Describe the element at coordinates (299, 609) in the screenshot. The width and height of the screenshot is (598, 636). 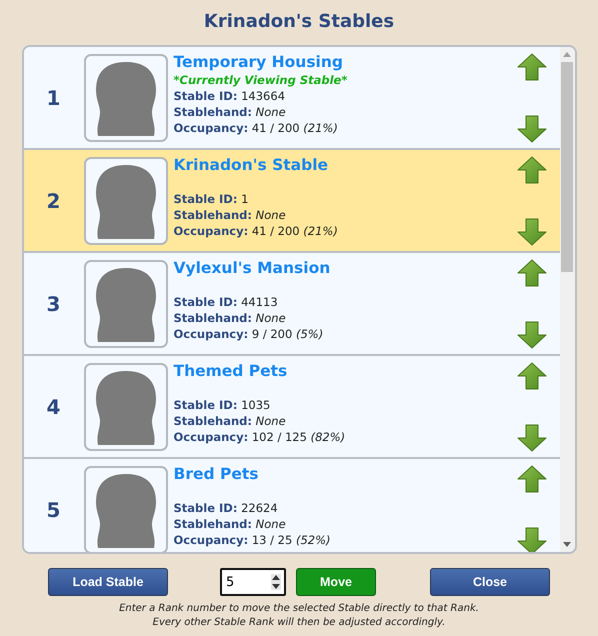
I see `help-text: Enter a Rank number to move the selected Stable directly to that Rank.` at that location.